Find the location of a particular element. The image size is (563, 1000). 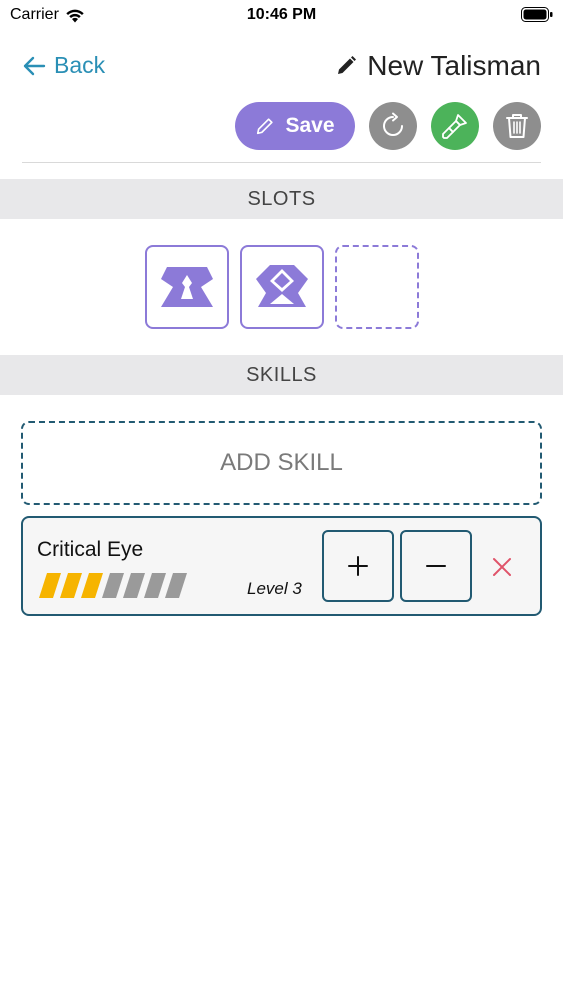

back-button: Back is located at coordinates (63, 65).